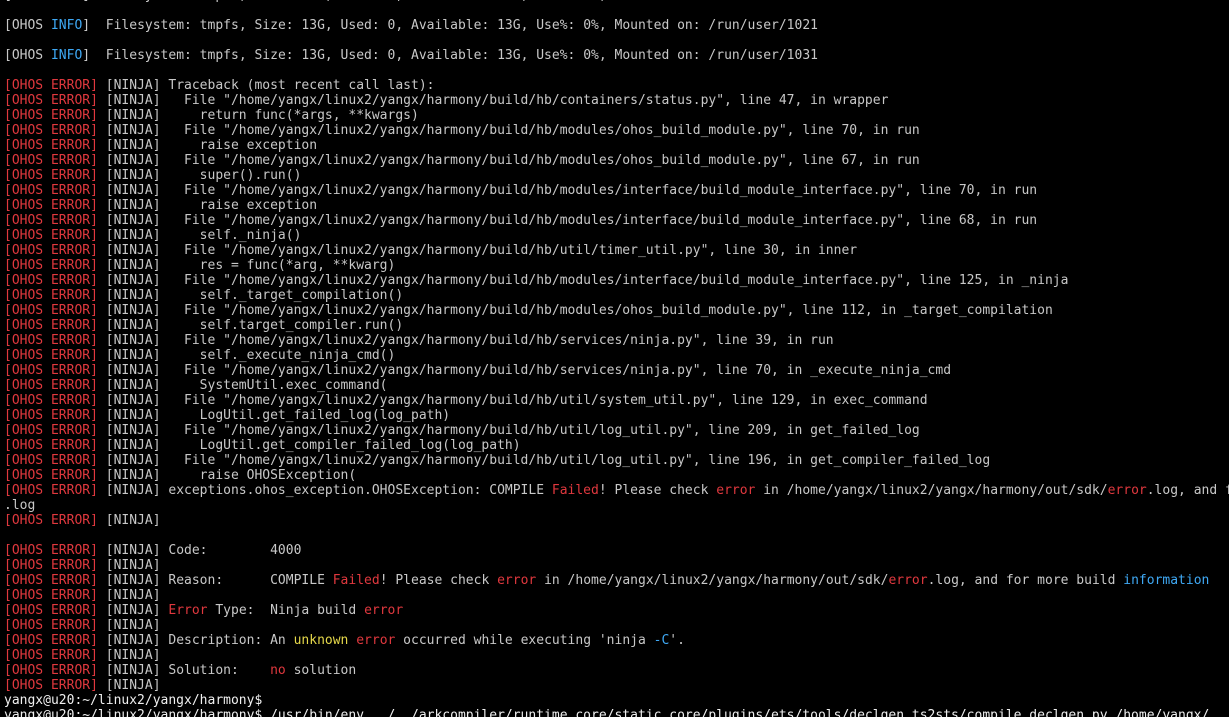 This screenshot has height=717, width=1229. What do you see at coordinates (616, 235) in the screenshot?
I see `terminal-line: [OHOS ERROR] [NINJA] self._ninja()` at bounding box center [616, 235].